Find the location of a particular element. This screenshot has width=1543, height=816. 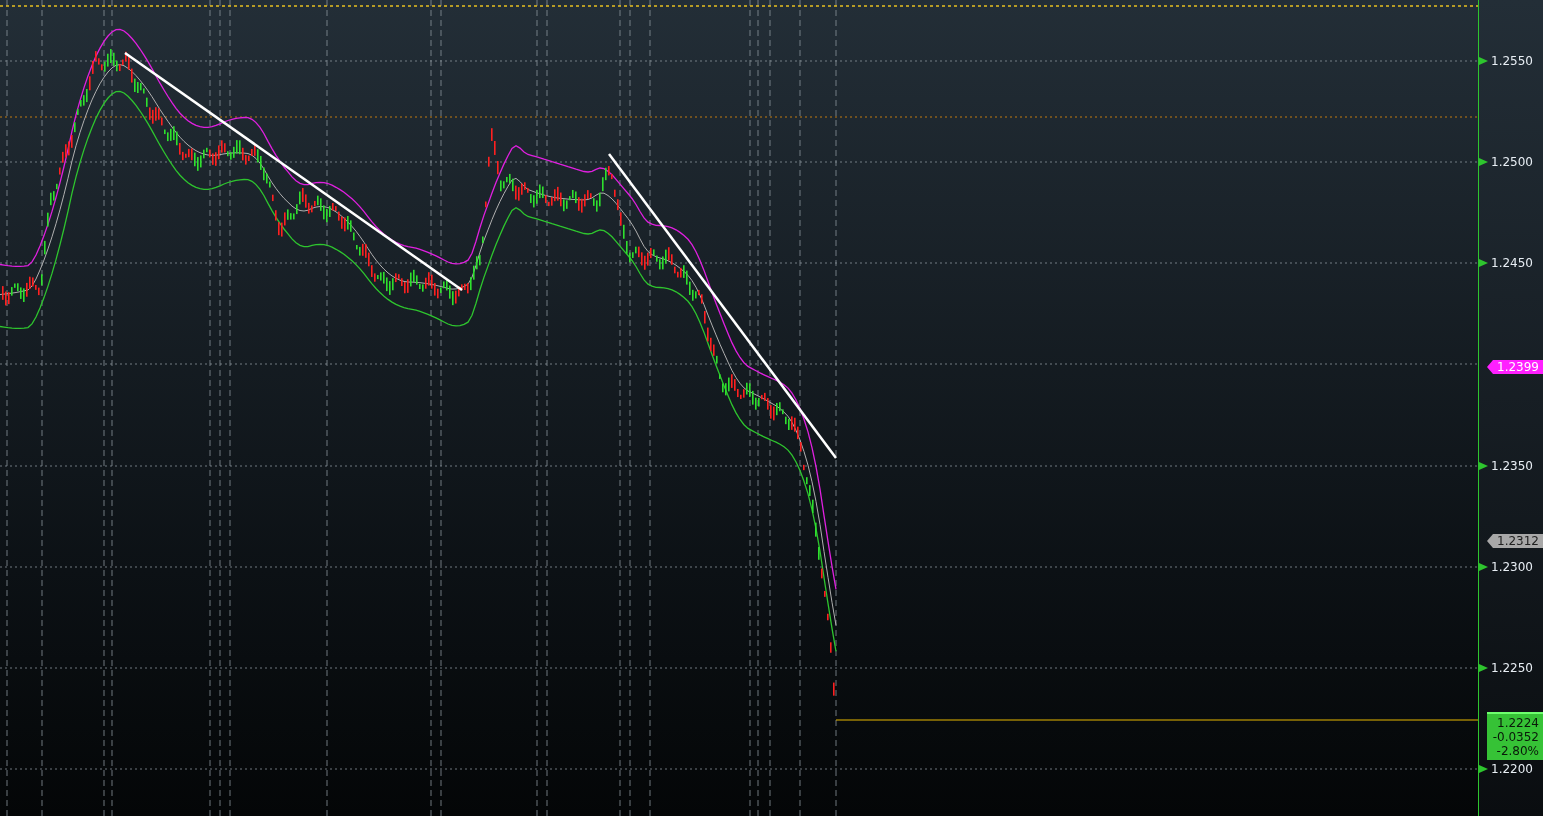

last-price-badge: 1.2224 -0.0352 -2.80% is located at coordinates (1515, 736).